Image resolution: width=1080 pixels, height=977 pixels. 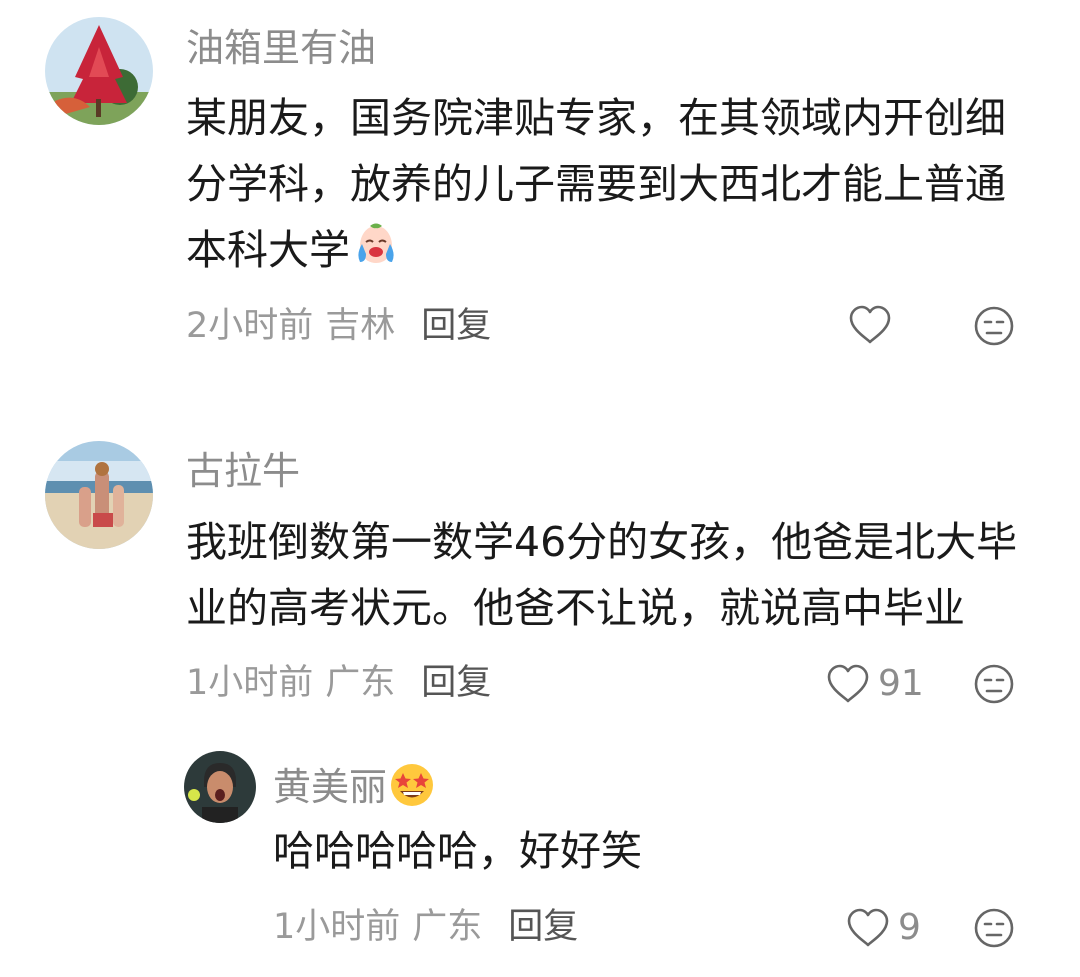 What do you see at coordinates (250, 326) in the screenshot?
I see `timestamp: 2小时前` at bounding box center [250, 326].